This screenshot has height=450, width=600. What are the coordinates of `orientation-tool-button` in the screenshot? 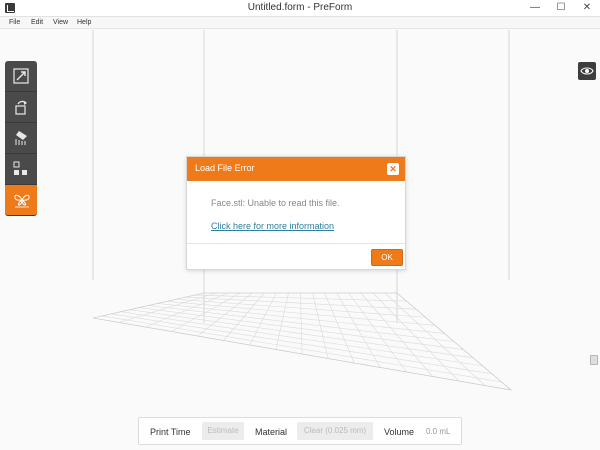 It's located at (21, 107).